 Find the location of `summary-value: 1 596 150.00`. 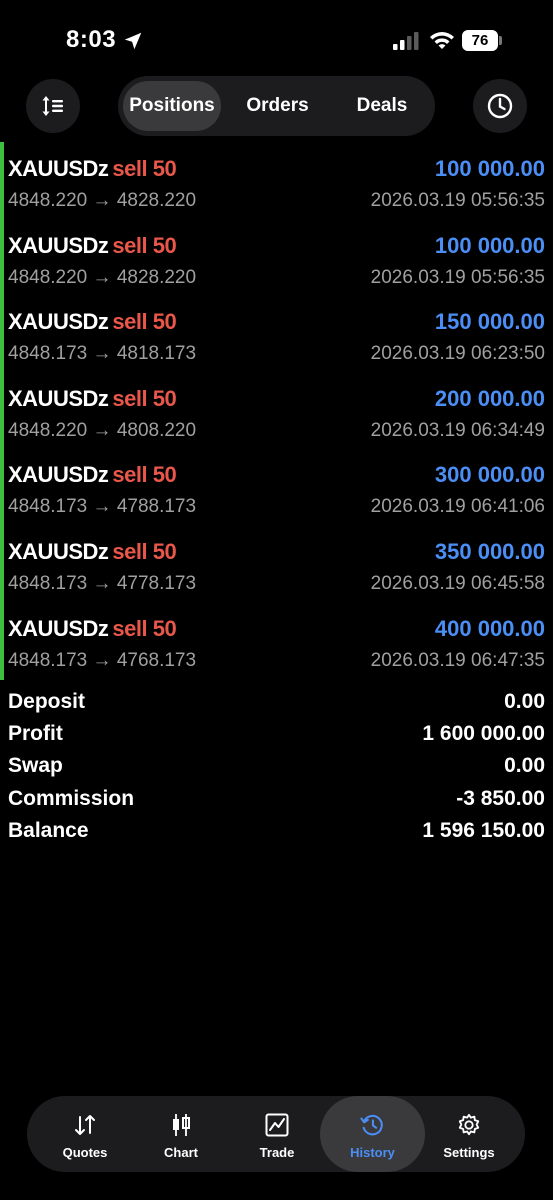

summary-value: 1 596 150.00 is located at coordinates (483, 830).